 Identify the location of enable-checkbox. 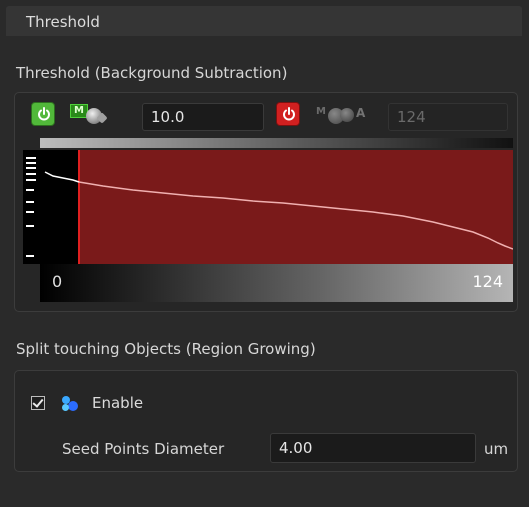
(38, 403).